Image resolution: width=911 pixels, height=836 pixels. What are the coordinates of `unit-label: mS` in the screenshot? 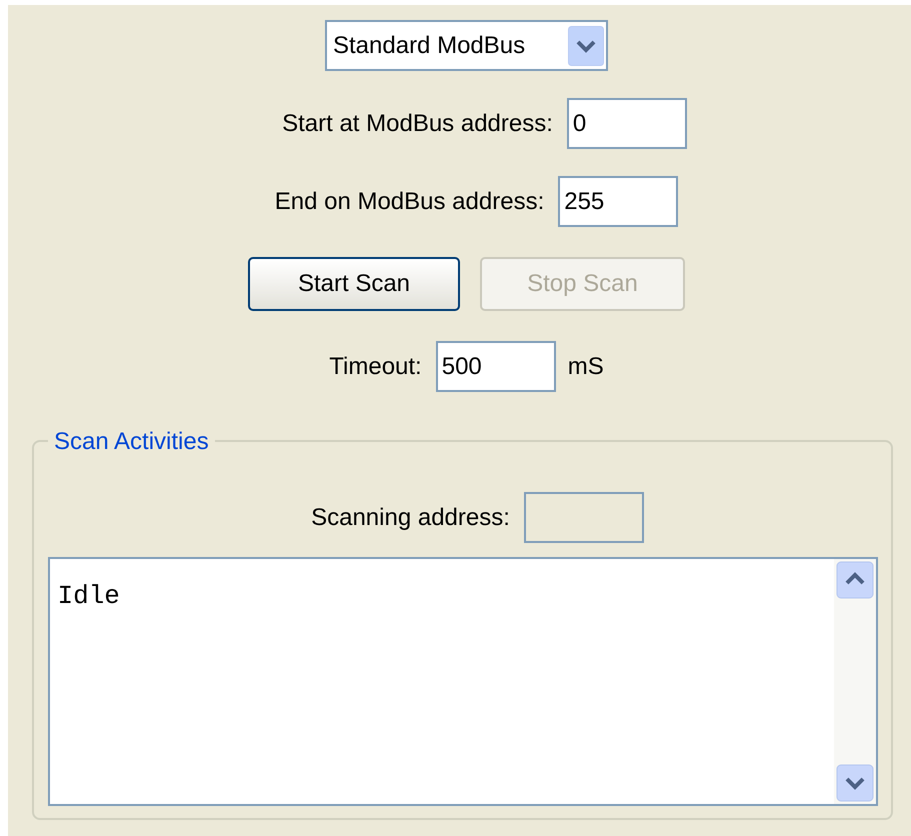 It's located at (586, 367).